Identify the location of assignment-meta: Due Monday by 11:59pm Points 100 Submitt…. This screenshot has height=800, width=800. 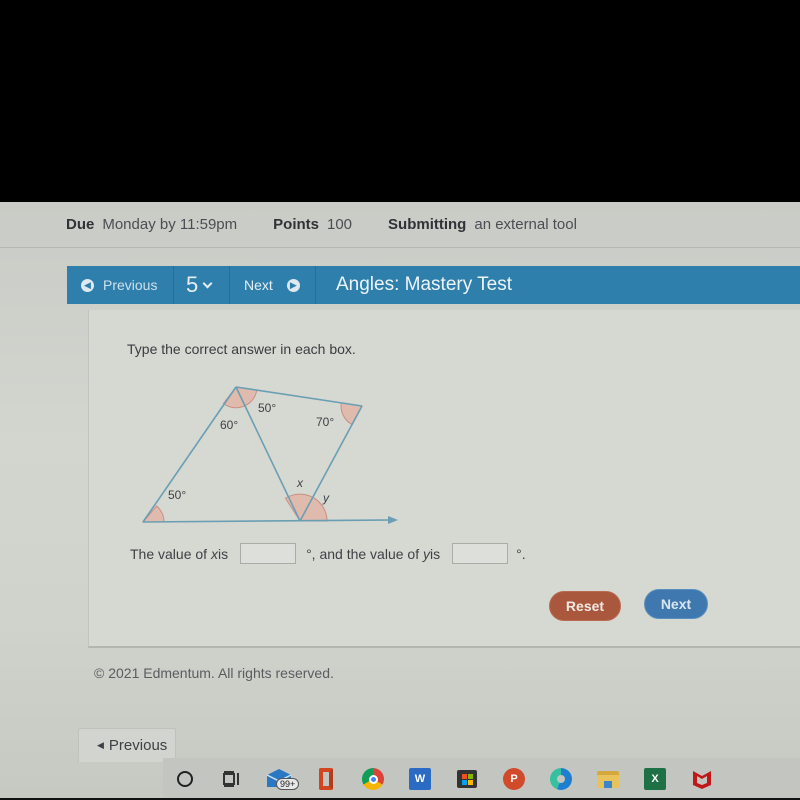
(400, 225).